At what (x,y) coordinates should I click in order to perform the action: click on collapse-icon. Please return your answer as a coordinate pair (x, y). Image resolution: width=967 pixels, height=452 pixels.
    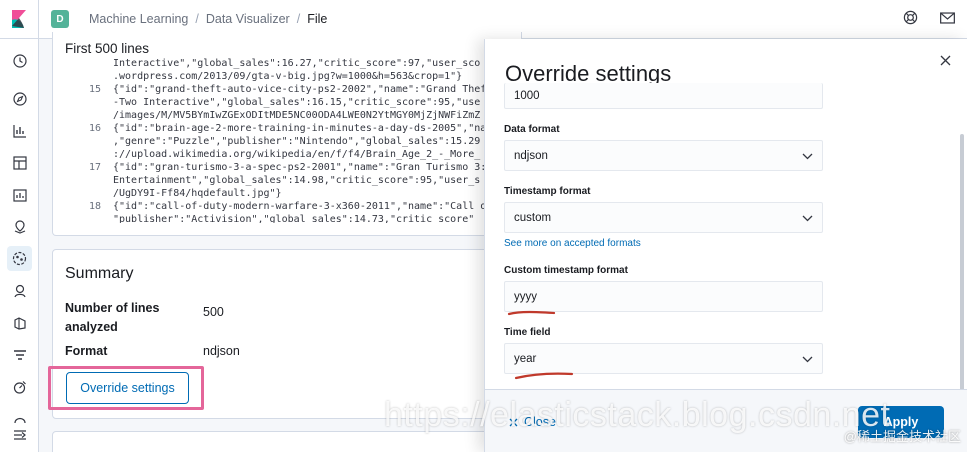
    Looking at the image, I should click on (19, 434).